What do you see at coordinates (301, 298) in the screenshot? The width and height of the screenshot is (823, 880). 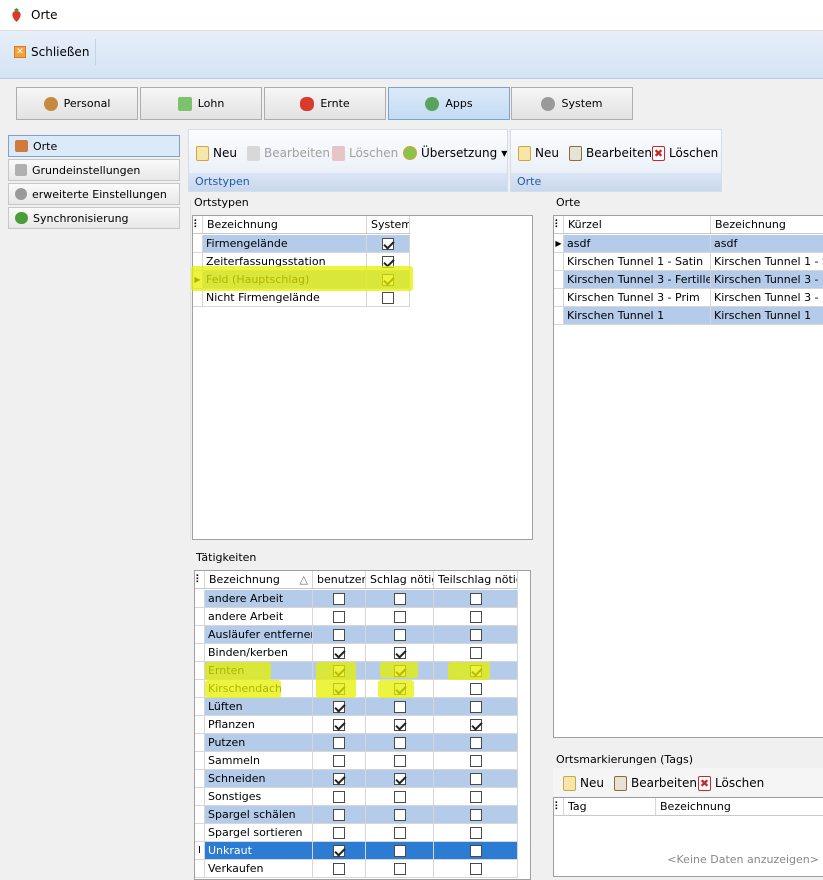 I see `table-row: Nicht Firmengelände` at bounding box center [301, 298].